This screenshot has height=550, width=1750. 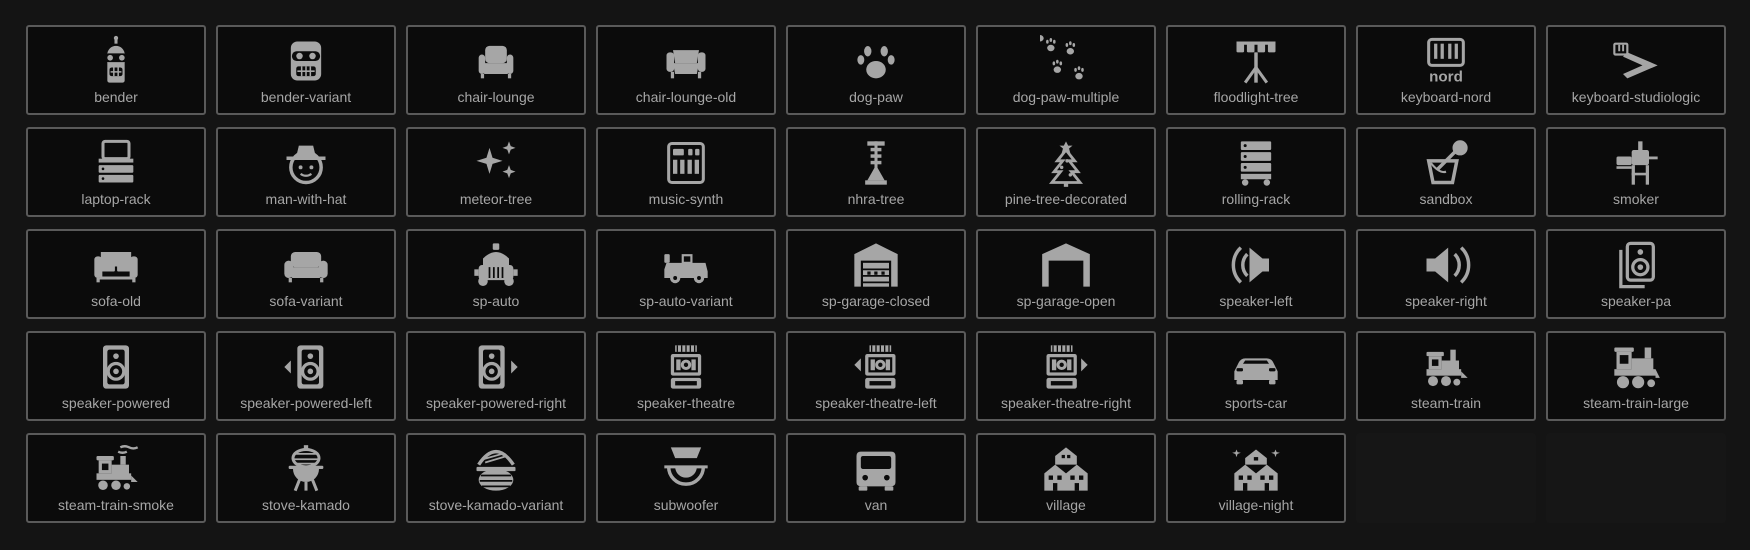 What do you see at coordinates (1446, 97) in the screenshot?
I see `icon-label: keyboard-nord` at bounding box center [1446, 97].